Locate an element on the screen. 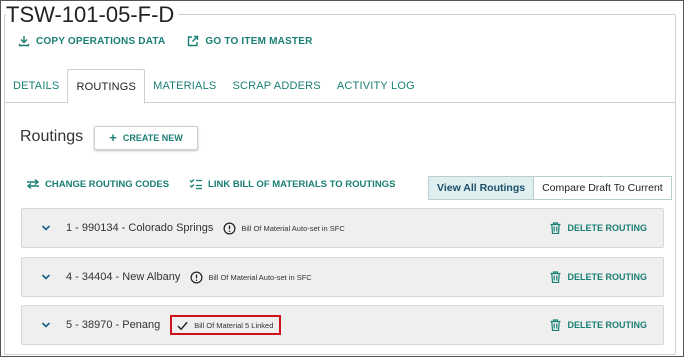  link-bom-label: LINK BILL OF MATERIALS TO ROUTINGS is located at coordinates (302, 184).